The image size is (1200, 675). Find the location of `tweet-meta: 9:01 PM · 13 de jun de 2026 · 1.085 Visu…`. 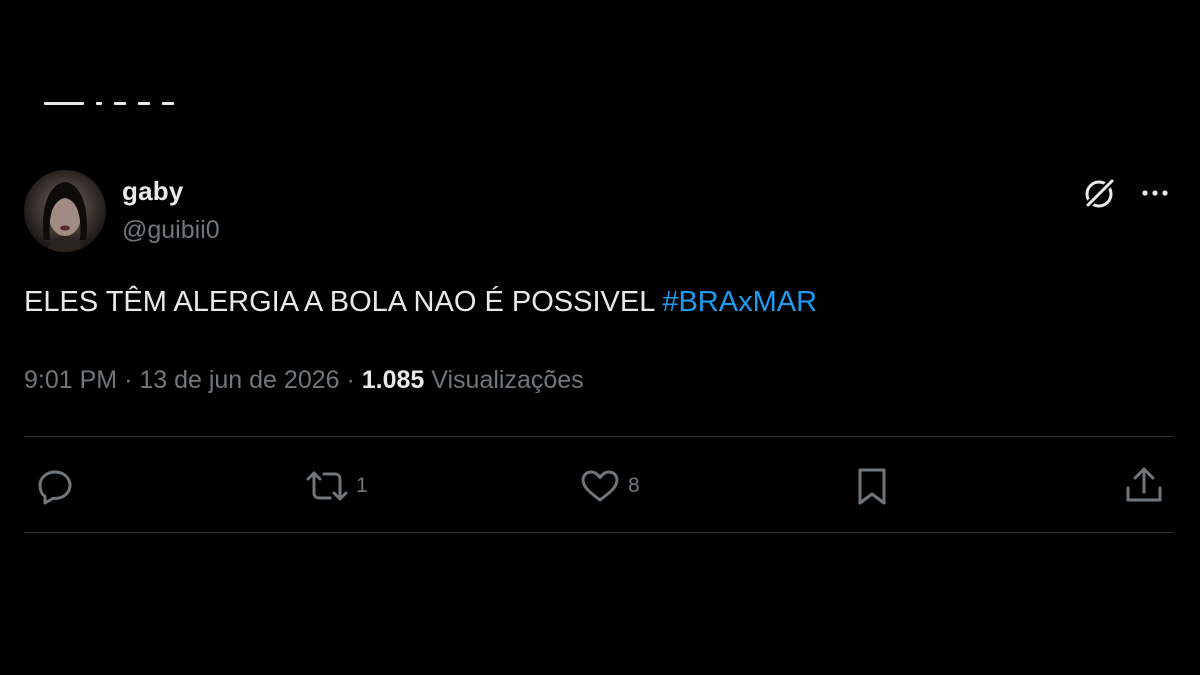

tweet-meta: 9:01 PM · 13 de jun de 2026 · 1.085 Visu… is located at coordinates (304, 380).